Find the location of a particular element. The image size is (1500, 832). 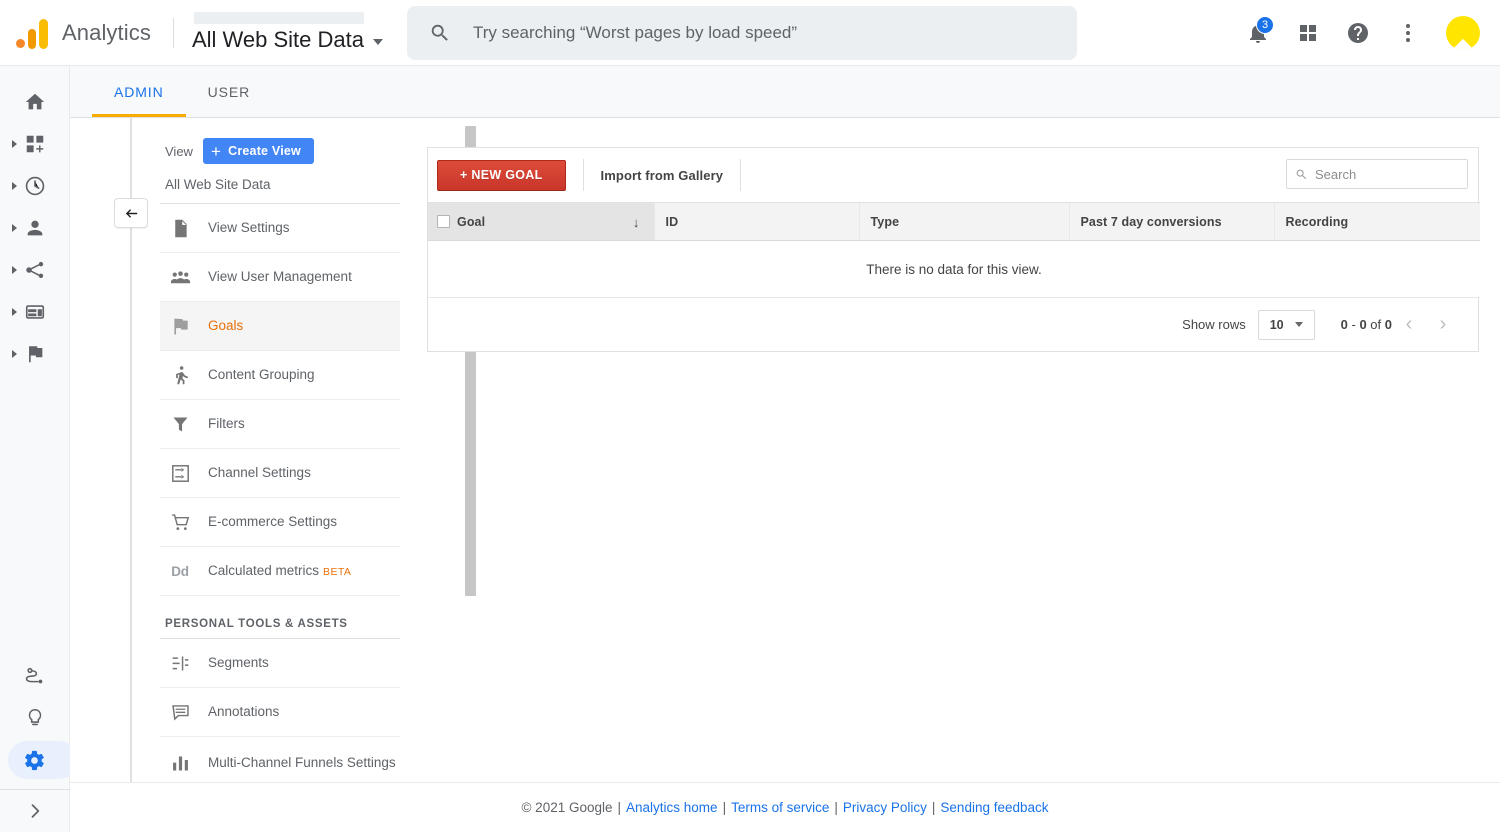

top-bar-actions: 3 is located at coordinates (1363, 32).